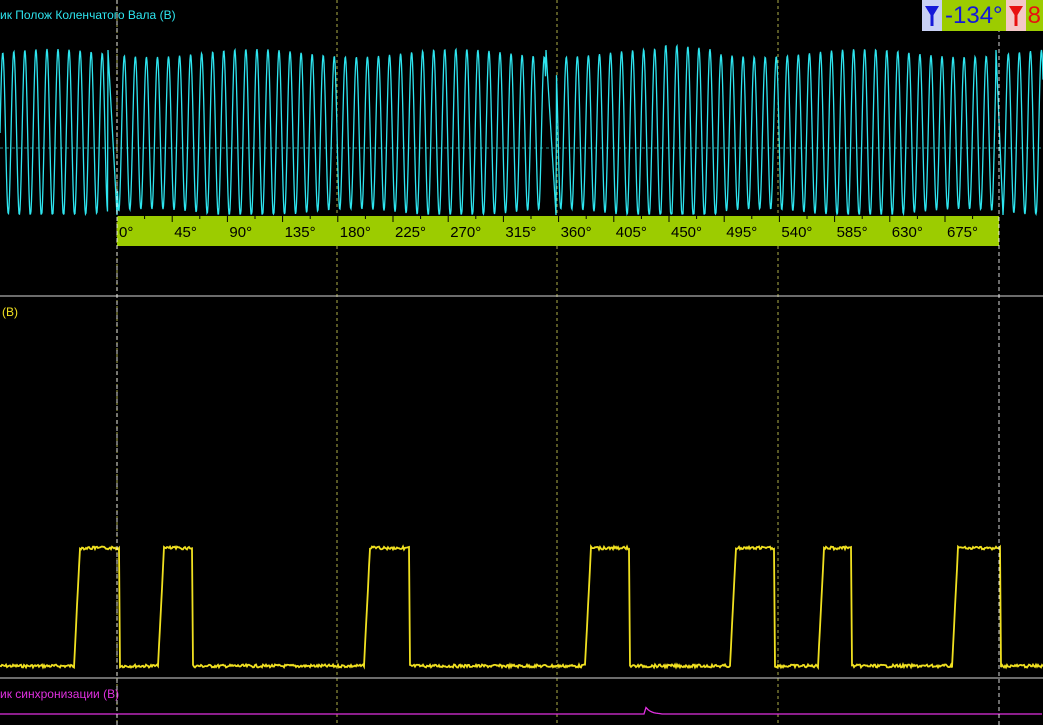 The width and height of the screenshot is (1043, 725). I want to click on ruler-tick-label: 675°, so click(962, 232).